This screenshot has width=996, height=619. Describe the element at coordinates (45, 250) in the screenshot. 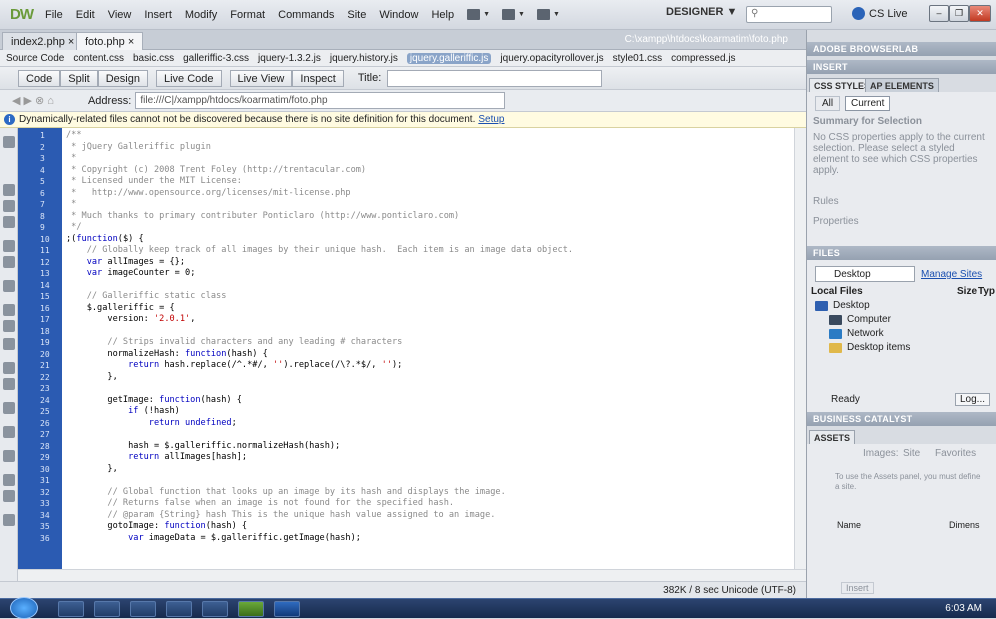

I see `line-number: 11` at that location.